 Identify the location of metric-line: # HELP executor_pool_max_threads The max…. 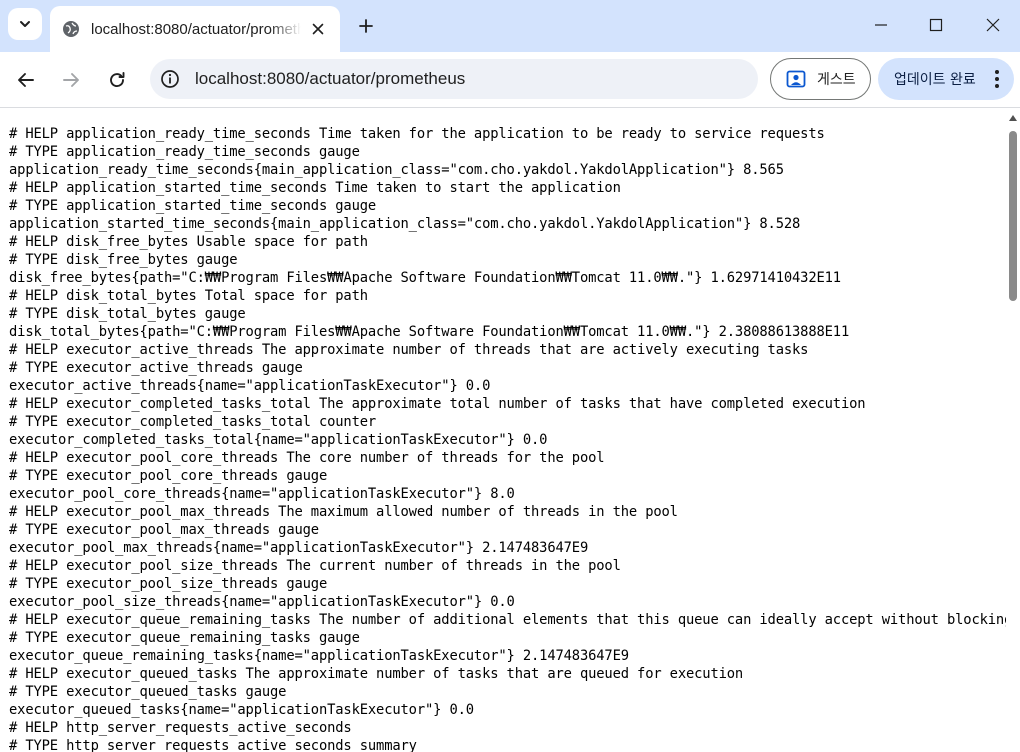
(343, 512).